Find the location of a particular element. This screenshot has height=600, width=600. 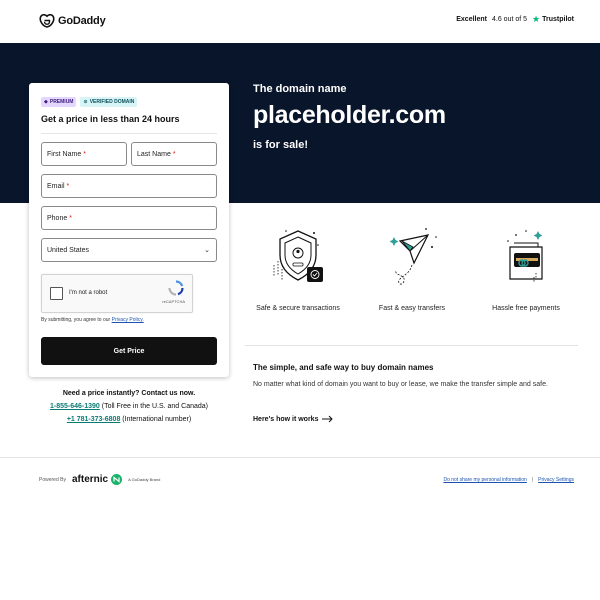

arrow-right-icon is located at coordinates (328, 419).